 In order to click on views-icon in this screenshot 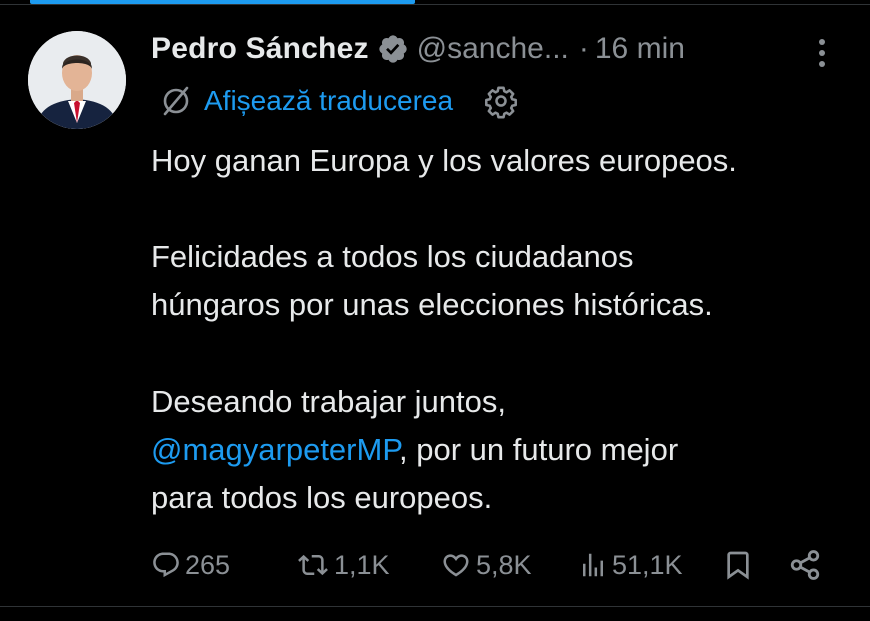, I will do `click(593, 565)`.